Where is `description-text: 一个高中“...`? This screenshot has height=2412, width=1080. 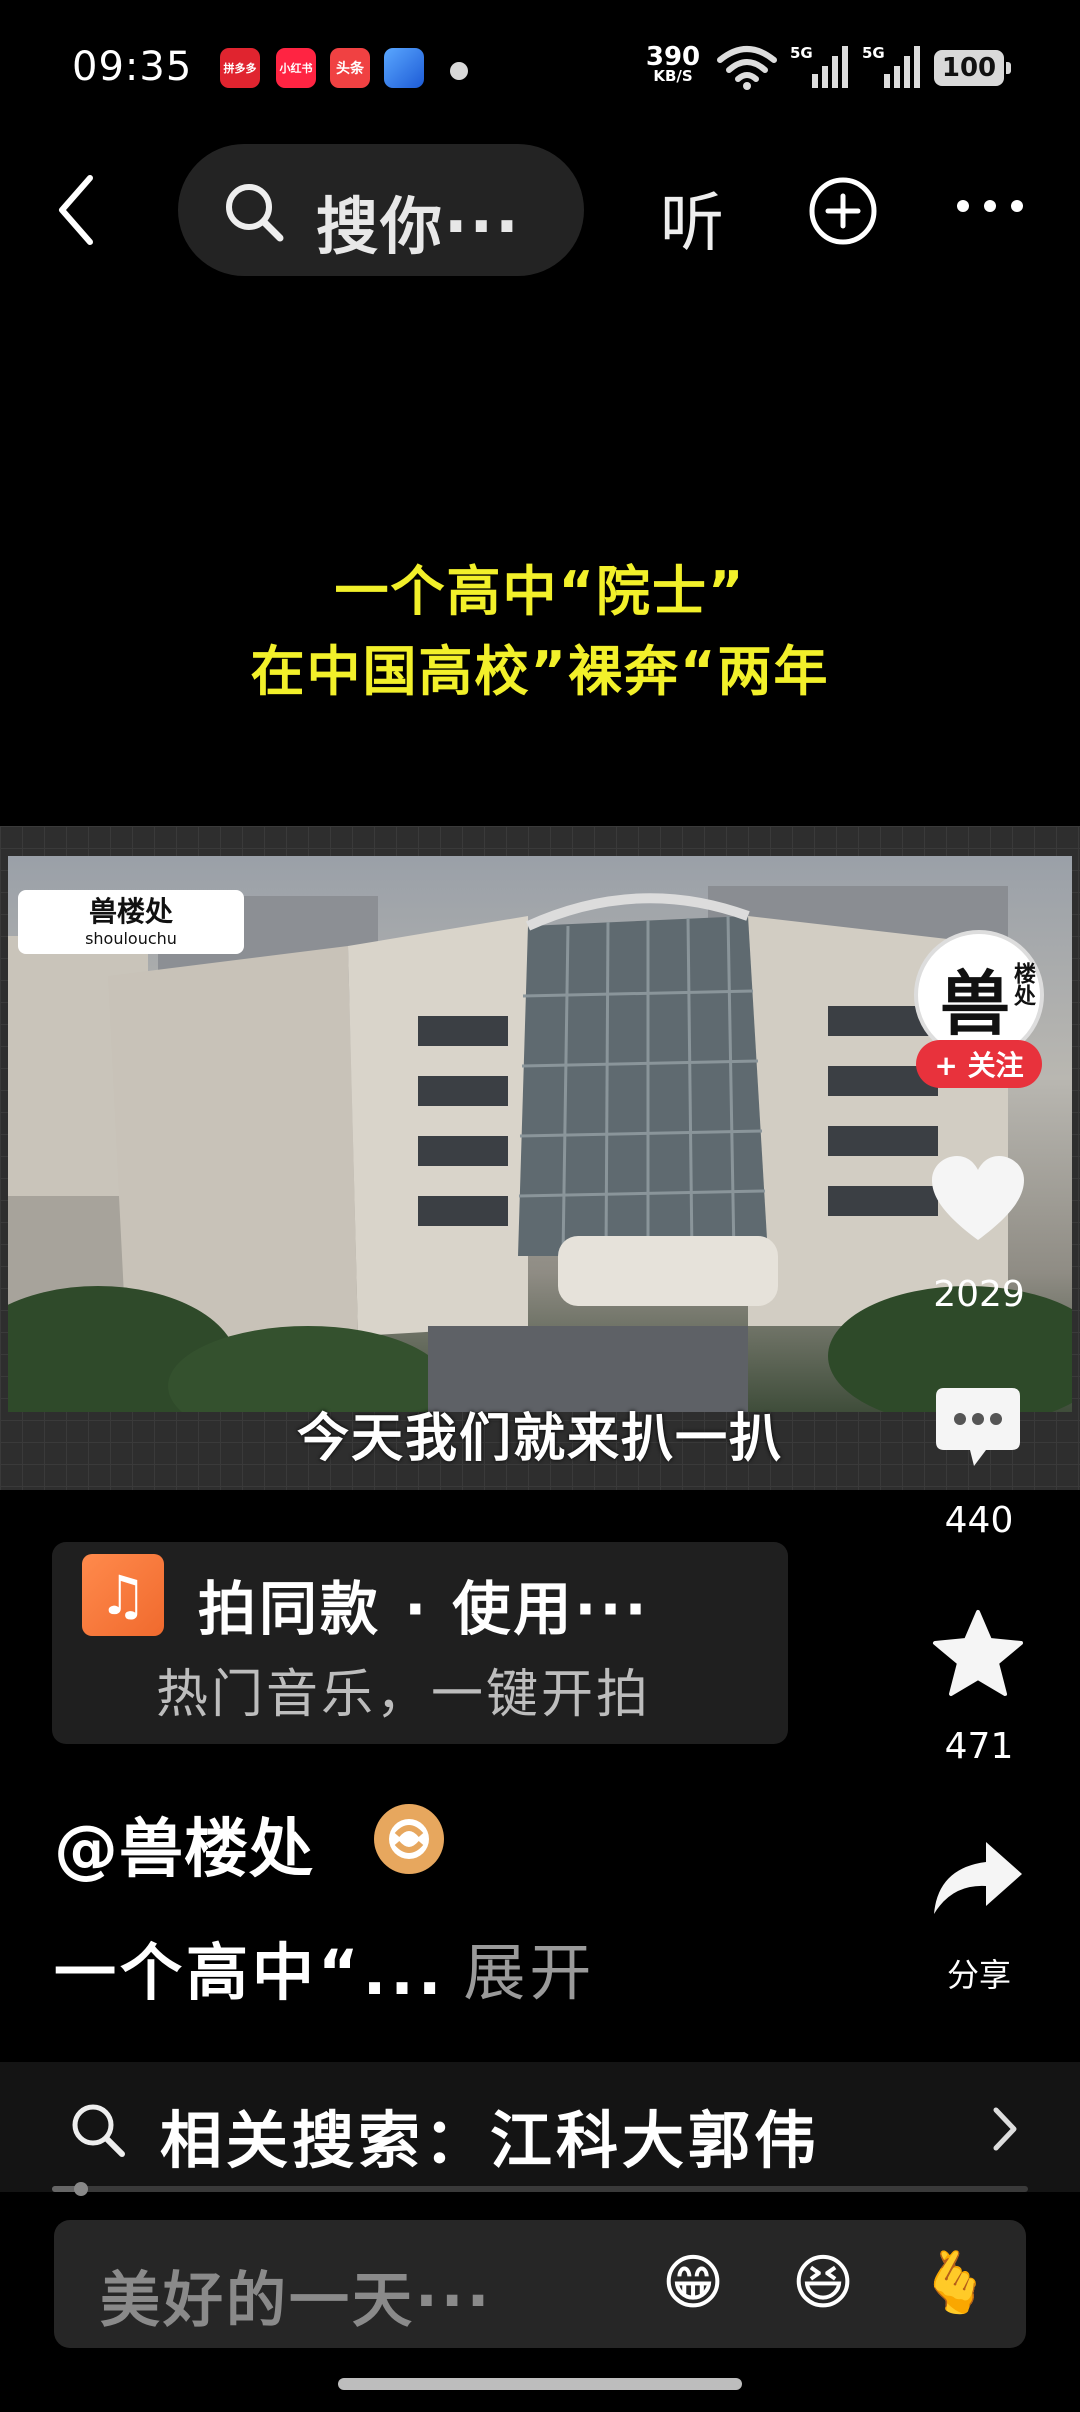
description-text: 一个高中“... is located at coordinates (250, 1972).